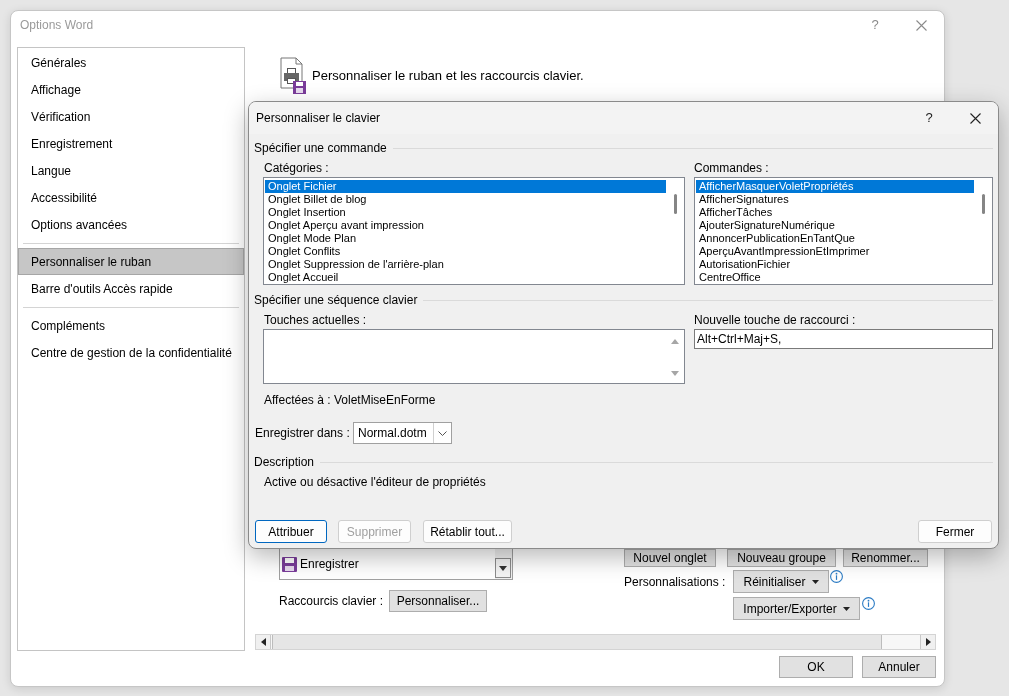 The width and height of the screenshot is (1009, 696). I want to click on list-item: Onglet Fichier, so click(465, 186).